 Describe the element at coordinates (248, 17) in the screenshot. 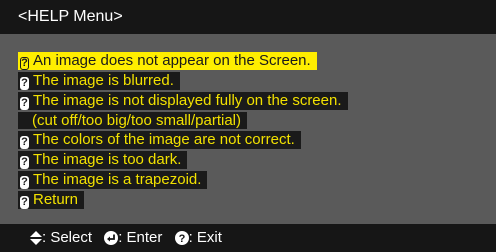

I see `page-title: <HELP Menu>` at that location.